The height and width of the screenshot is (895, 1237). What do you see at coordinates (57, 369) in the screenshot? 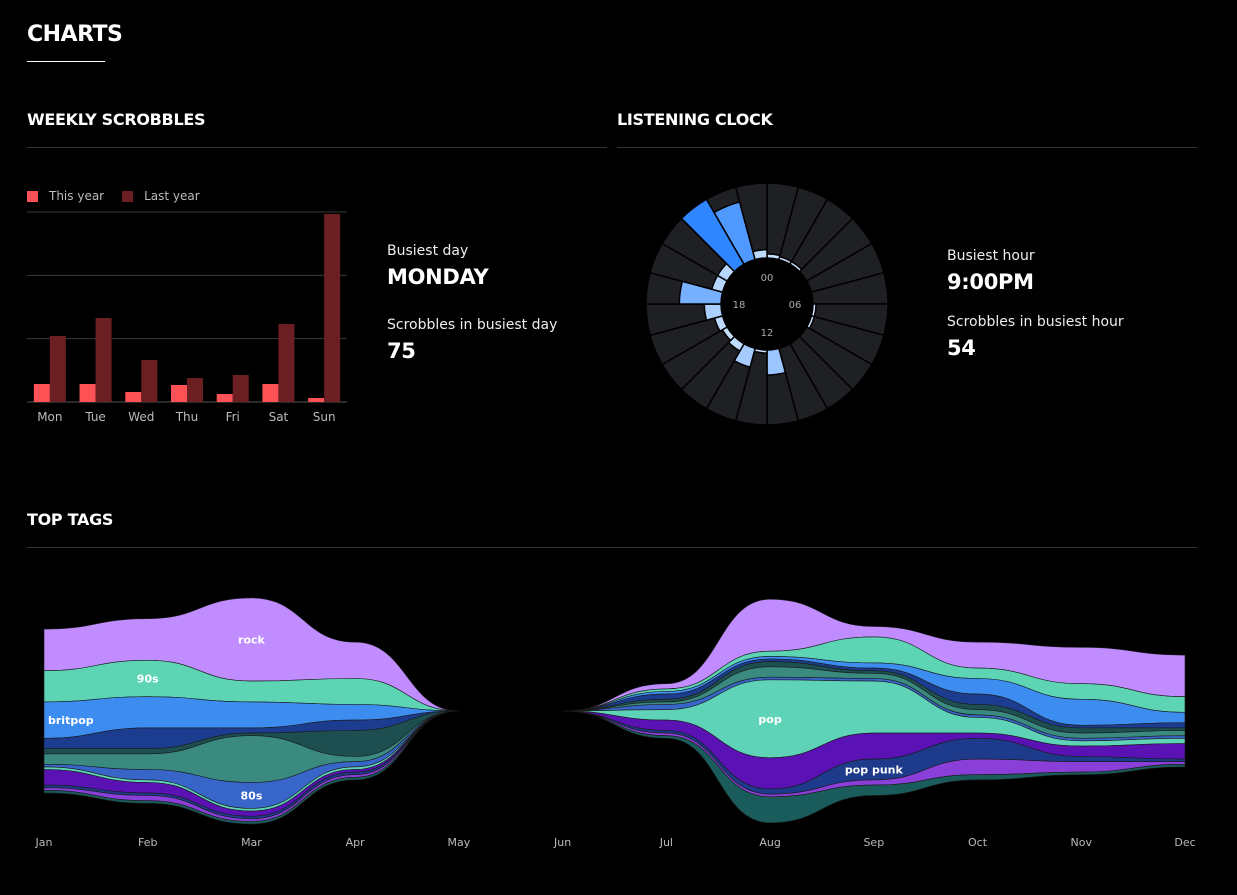
I see `bar-last-year-mon` at bounding box center [57, 369].